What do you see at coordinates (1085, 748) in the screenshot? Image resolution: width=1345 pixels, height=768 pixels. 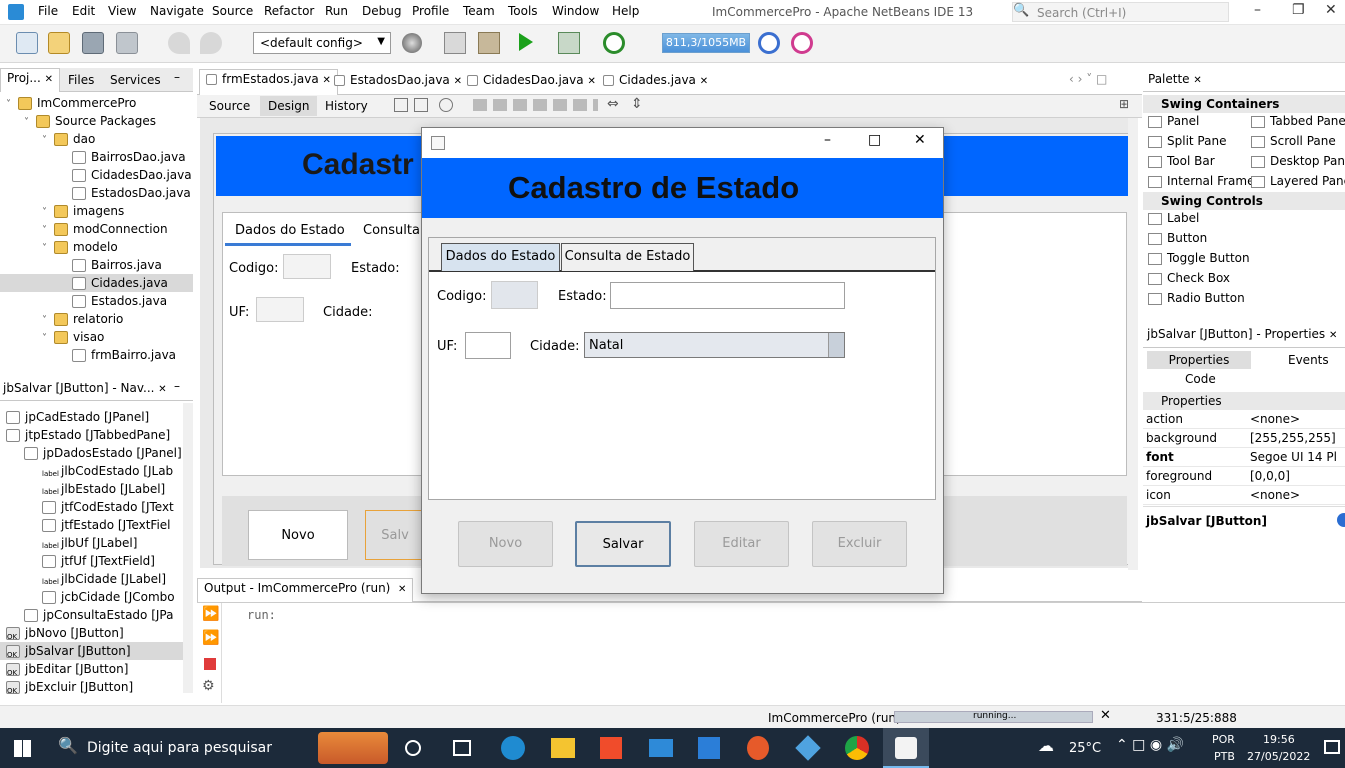 I see `taskbar-temp: 25°C` at bounding box center [1085, 748].